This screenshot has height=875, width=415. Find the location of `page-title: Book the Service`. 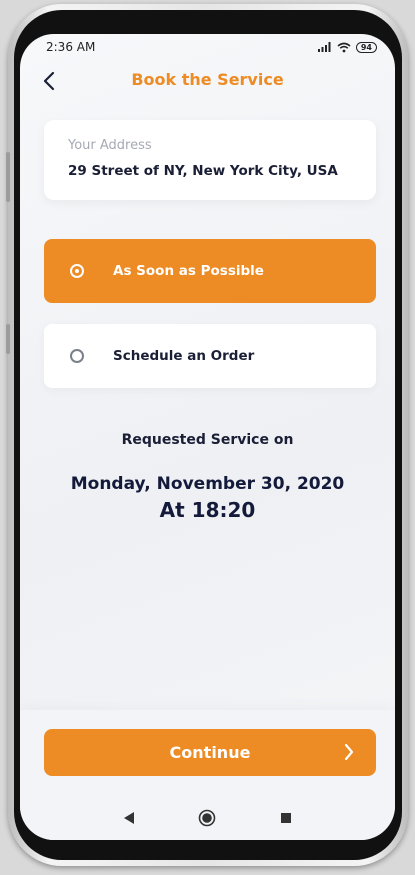

page-title: Book the Service is located at coordinates (207, 79).